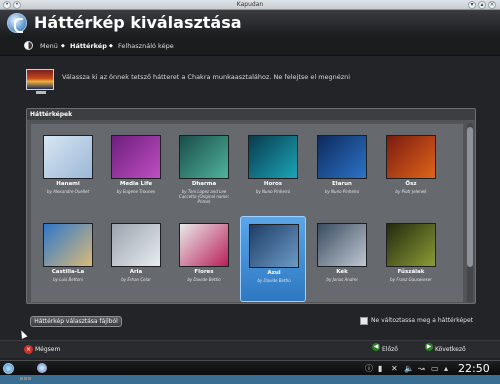  I want to click on battery-tray-icon: ▭, so click(435, 368).